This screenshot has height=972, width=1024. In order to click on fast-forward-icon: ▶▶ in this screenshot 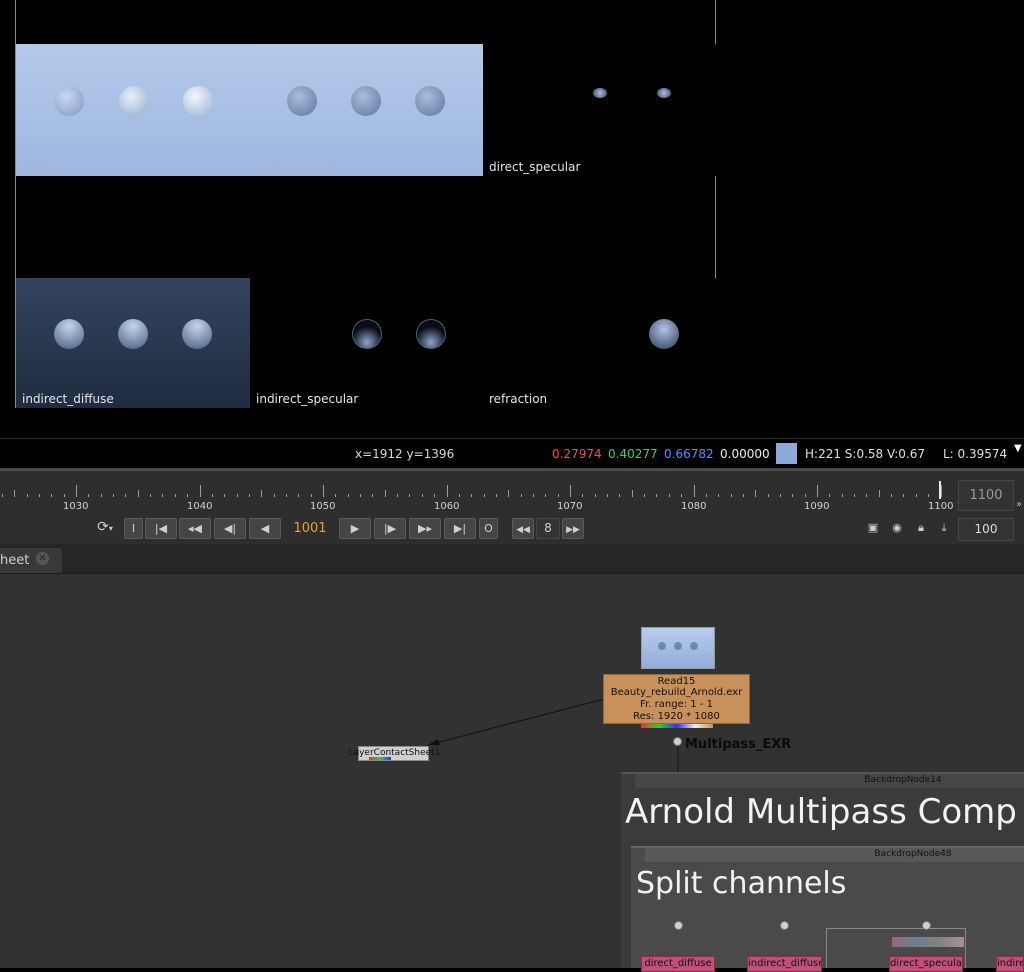, I will do `click(573, 530)`.